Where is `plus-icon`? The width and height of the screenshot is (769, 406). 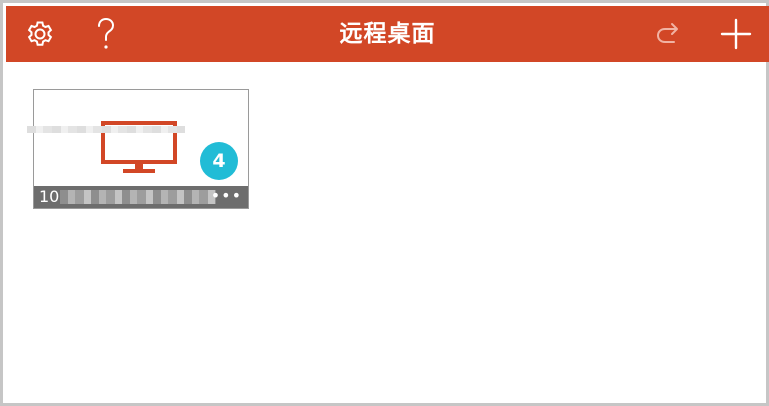
plus-icon is located at coordinates (736, 34).